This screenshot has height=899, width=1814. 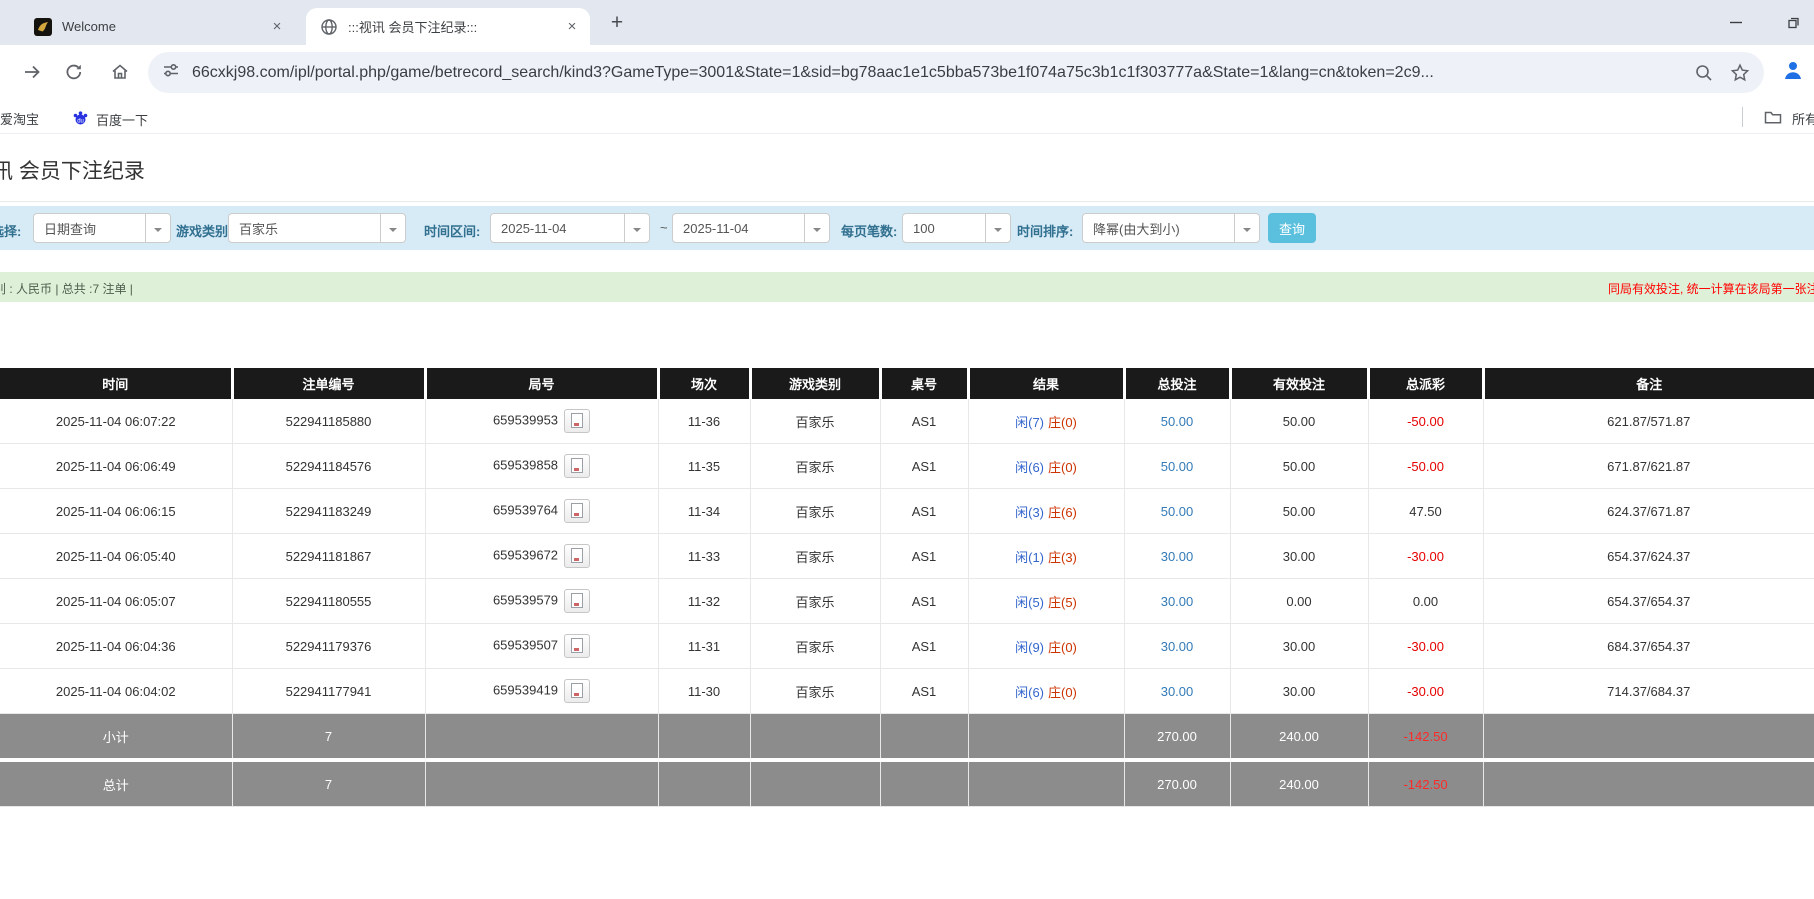 What do you see at coordinates (1171, 228) in the screenshot?
I see `sort-order-select: 降幂(由大到小)` at bounding box center [1171, 228].